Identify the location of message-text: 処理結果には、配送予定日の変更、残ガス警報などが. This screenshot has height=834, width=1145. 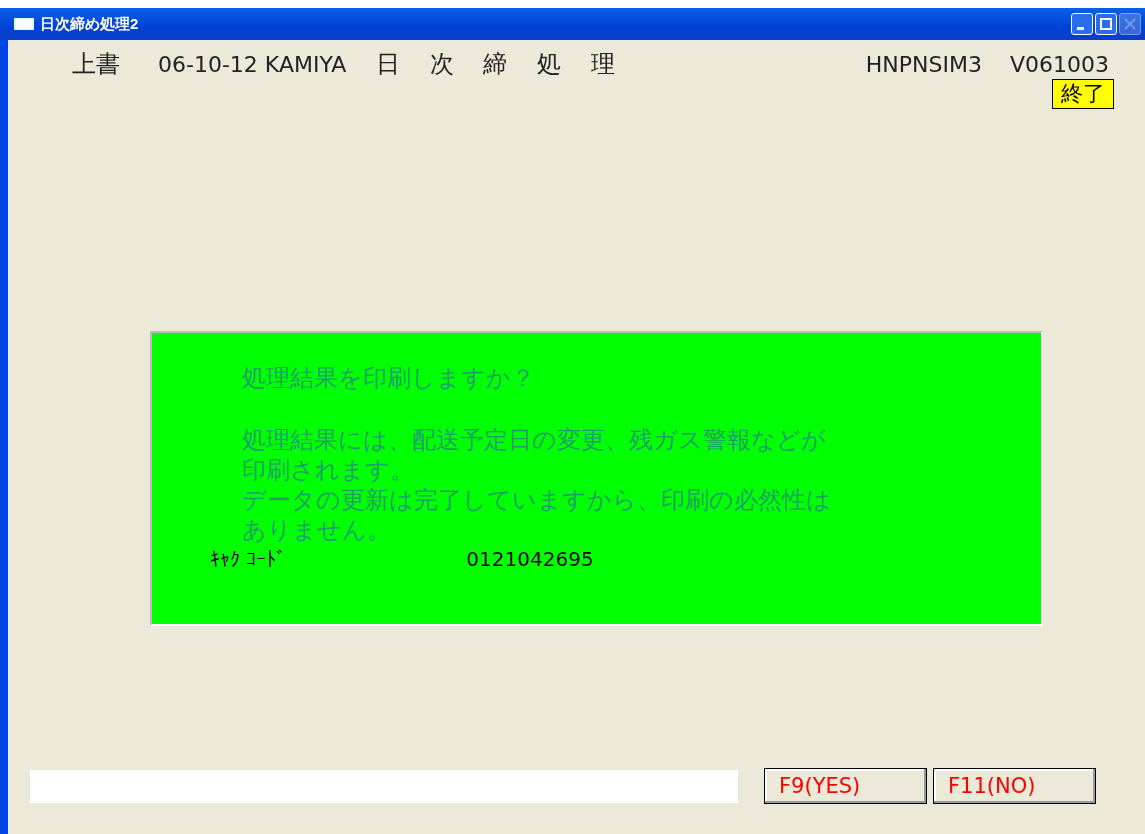
(534, 439).